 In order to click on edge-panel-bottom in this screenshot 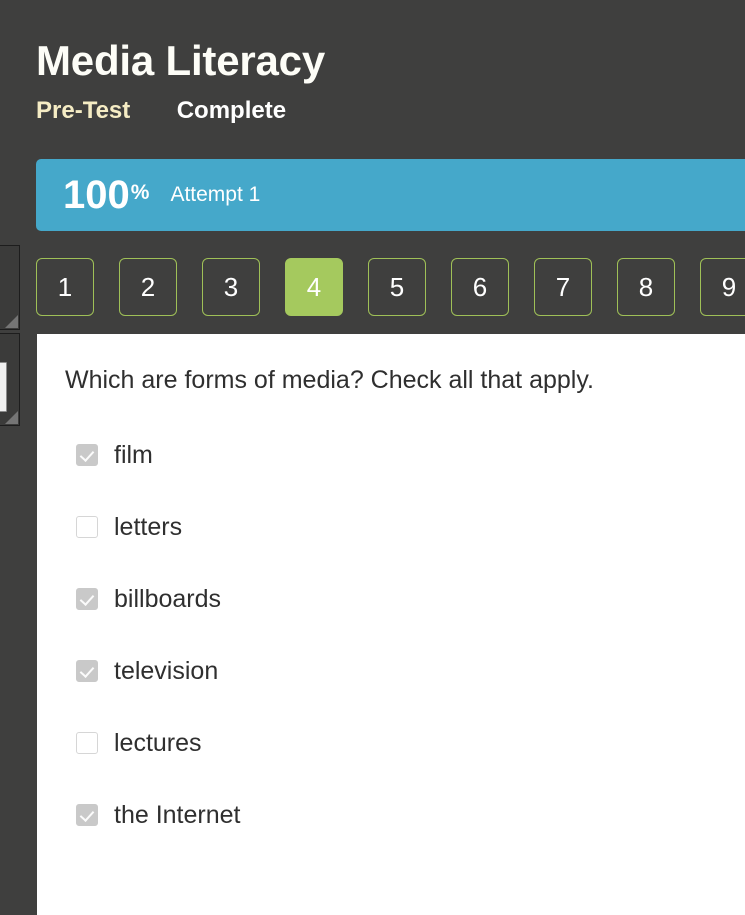, I will do `click(10, 379)`.